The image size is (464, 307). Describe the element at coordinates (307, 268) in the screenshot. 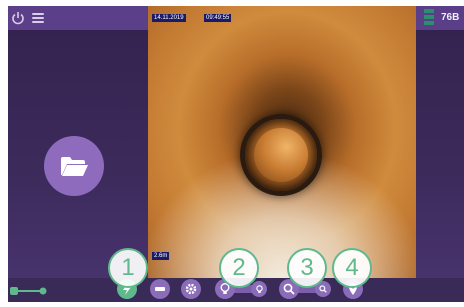

I see `callout-3: 3` at that location.